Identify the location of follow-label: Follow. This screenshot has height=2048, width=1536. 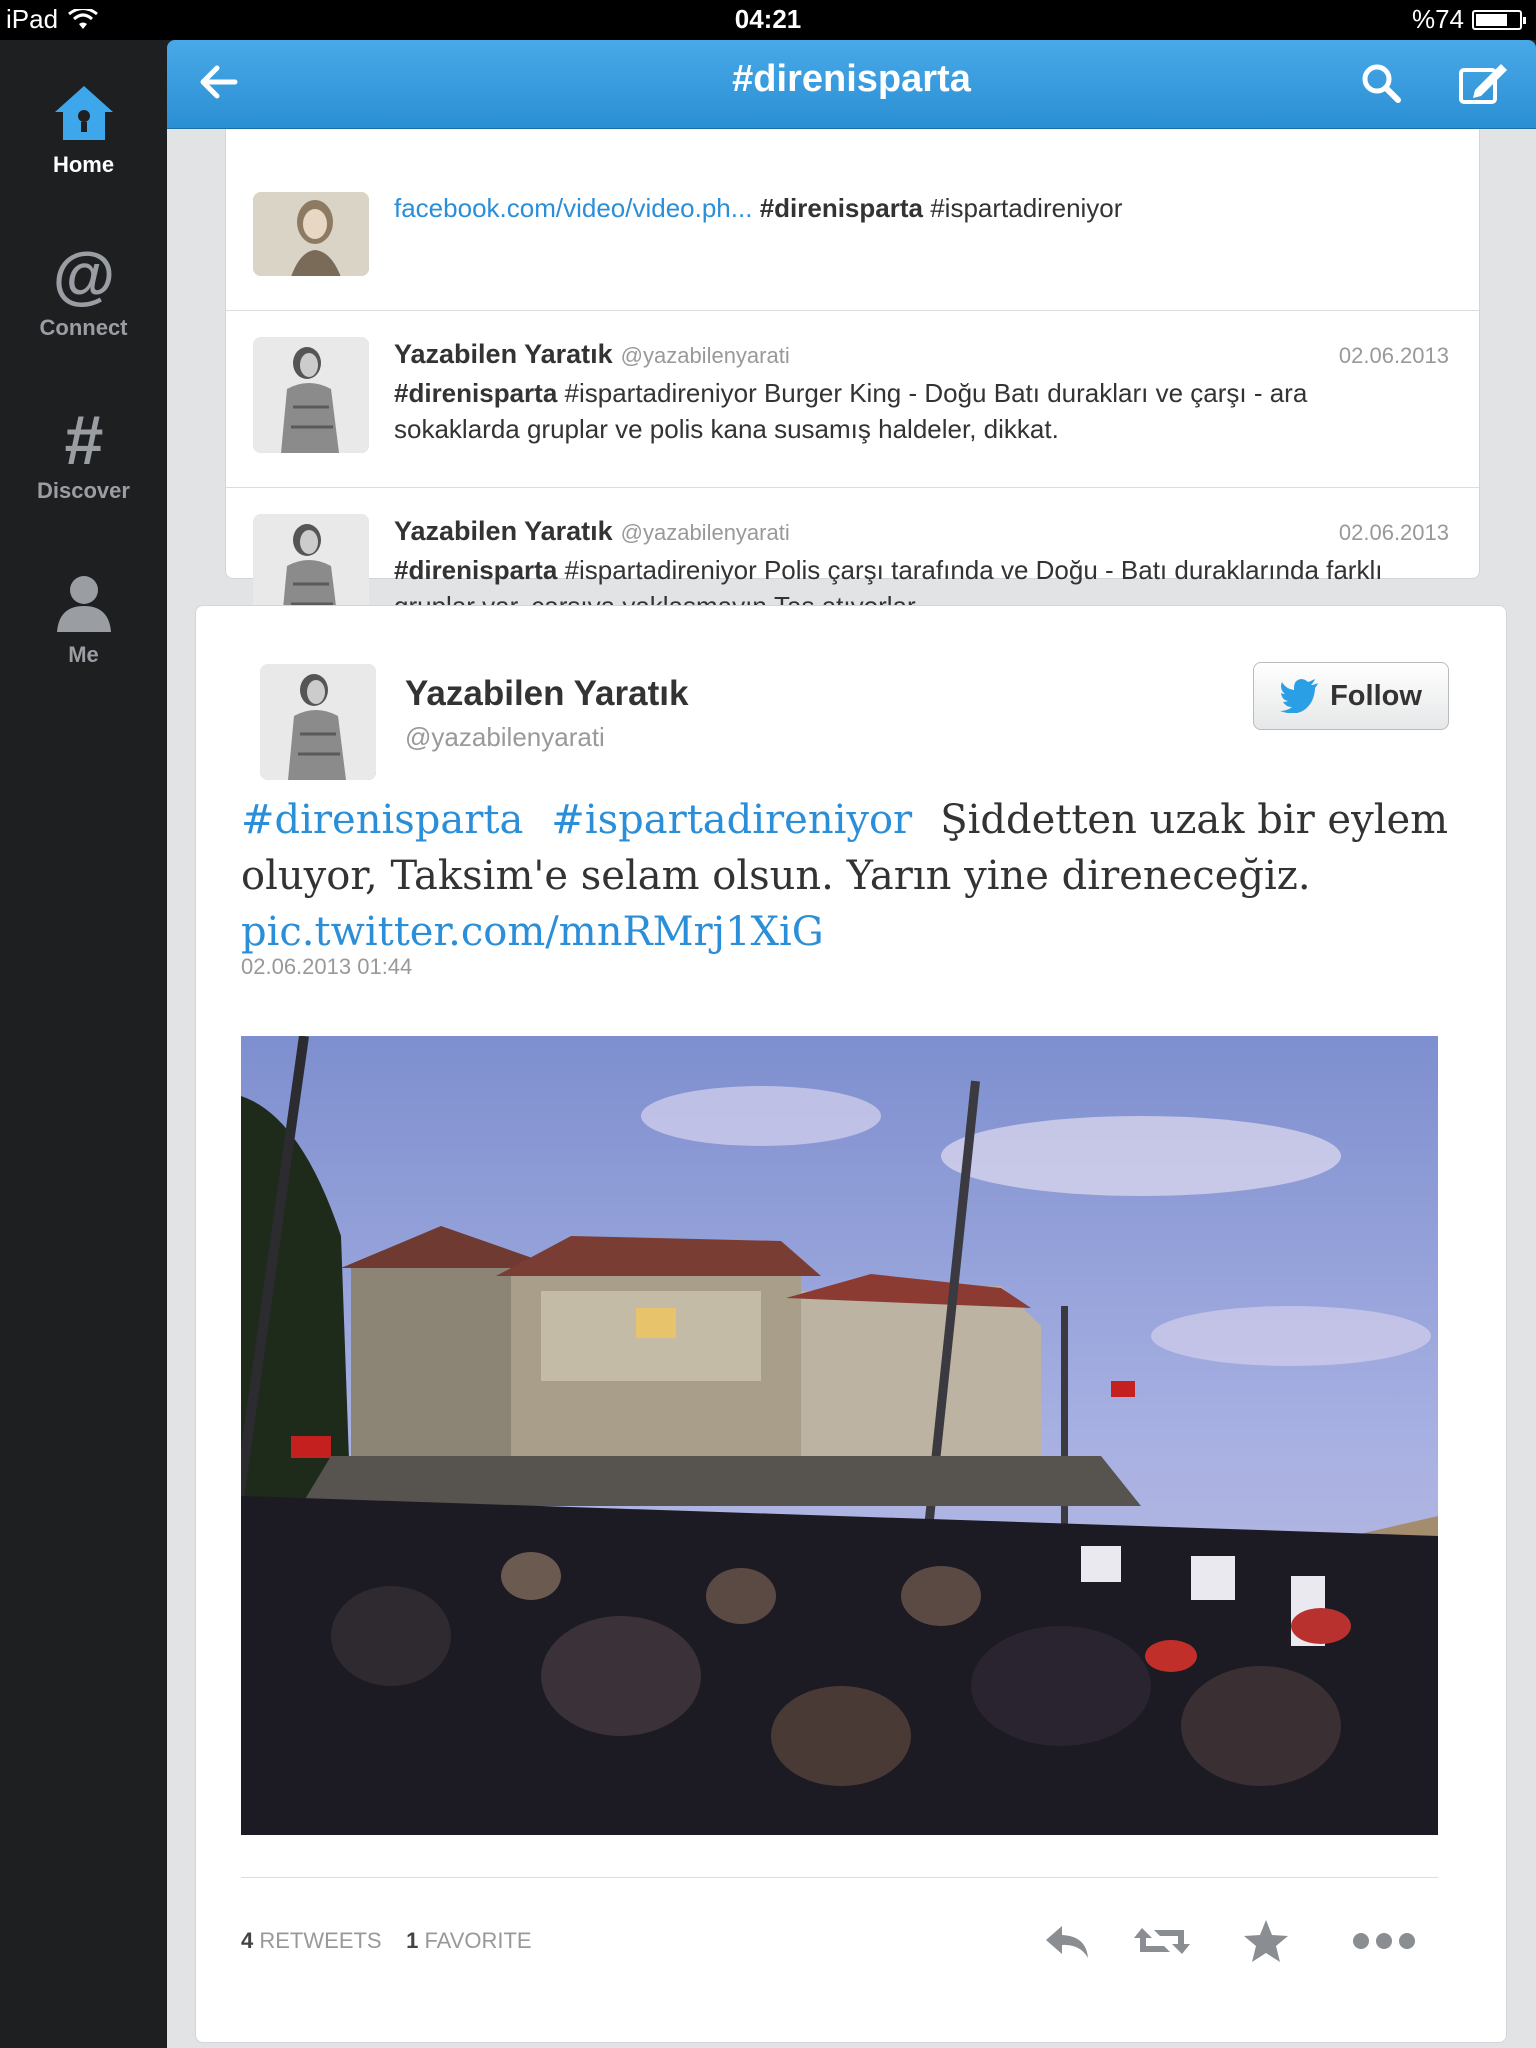
(1376, 695).